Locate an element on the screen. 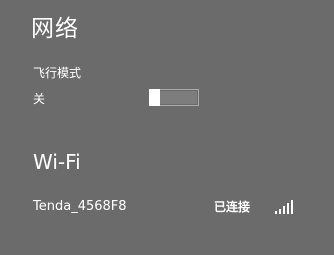 This screenshot has width=334, height=255. page-title: 网络 is located at coordinates (55, 29).